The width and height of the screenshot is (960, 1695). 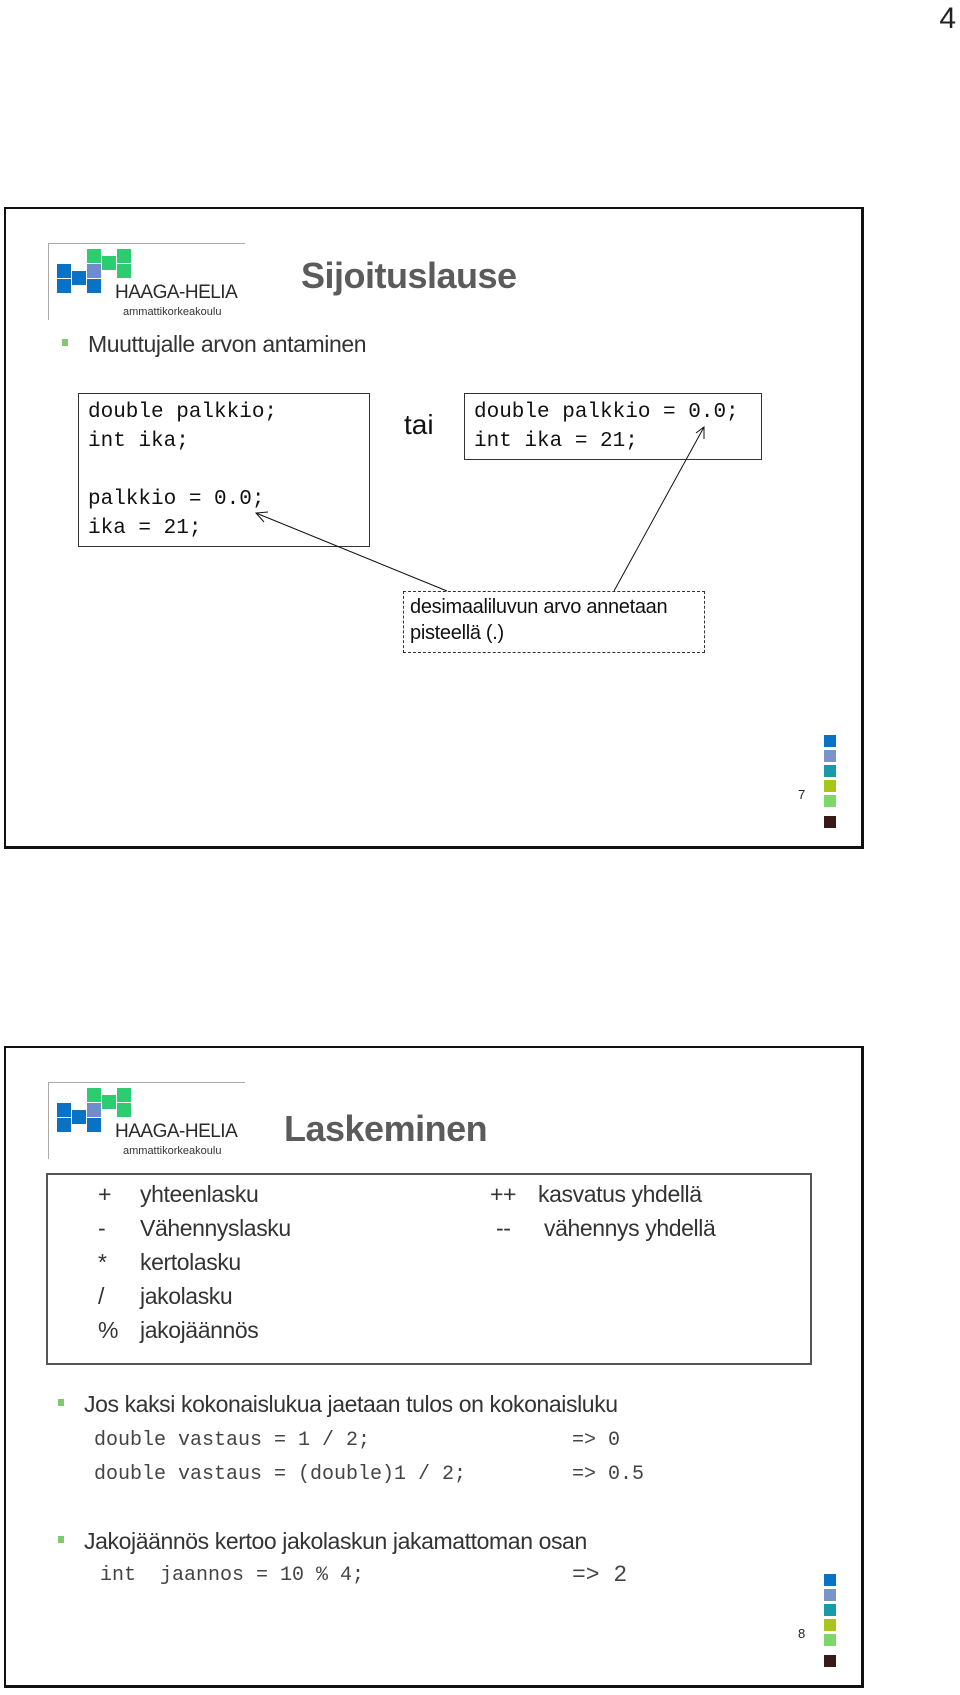 What do you see at coordinates (102, 1228) in the screenshot?
I see `operator-symbol: -` at bounding box center [102, 1228].